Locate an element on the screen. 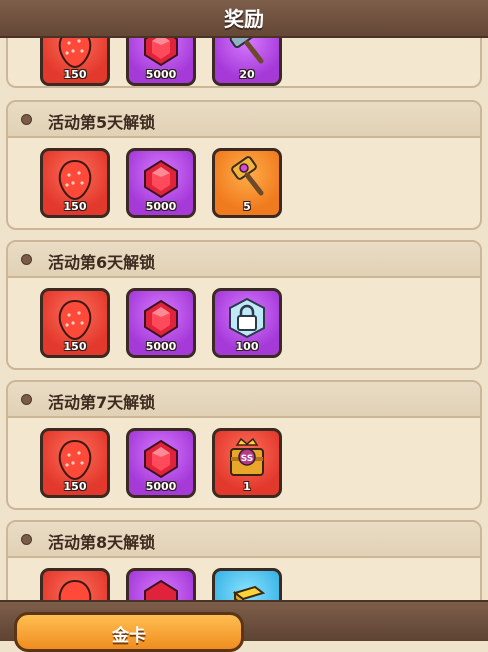  section-header: 活动第8天解锁 is located at coordinates (244, 540).